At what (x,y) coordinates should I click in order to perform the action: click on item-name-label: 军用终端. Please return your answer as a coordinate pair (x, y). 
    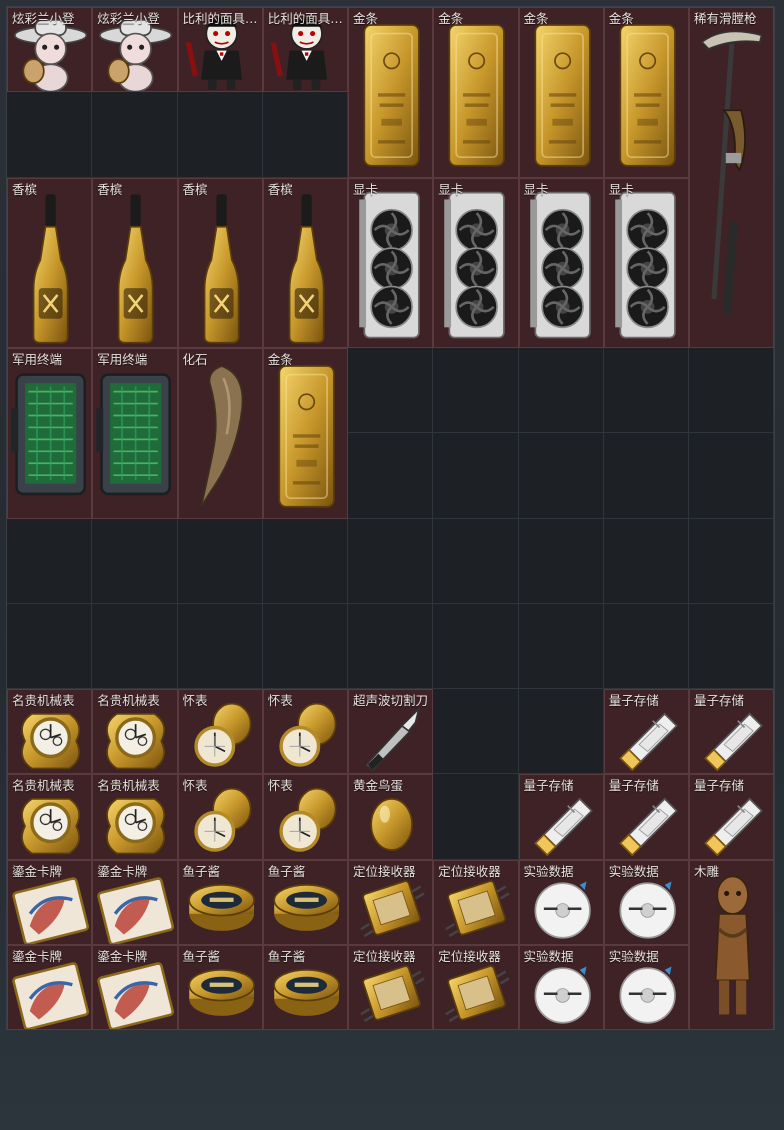
    Looking at the image, I should click on (122, 359).